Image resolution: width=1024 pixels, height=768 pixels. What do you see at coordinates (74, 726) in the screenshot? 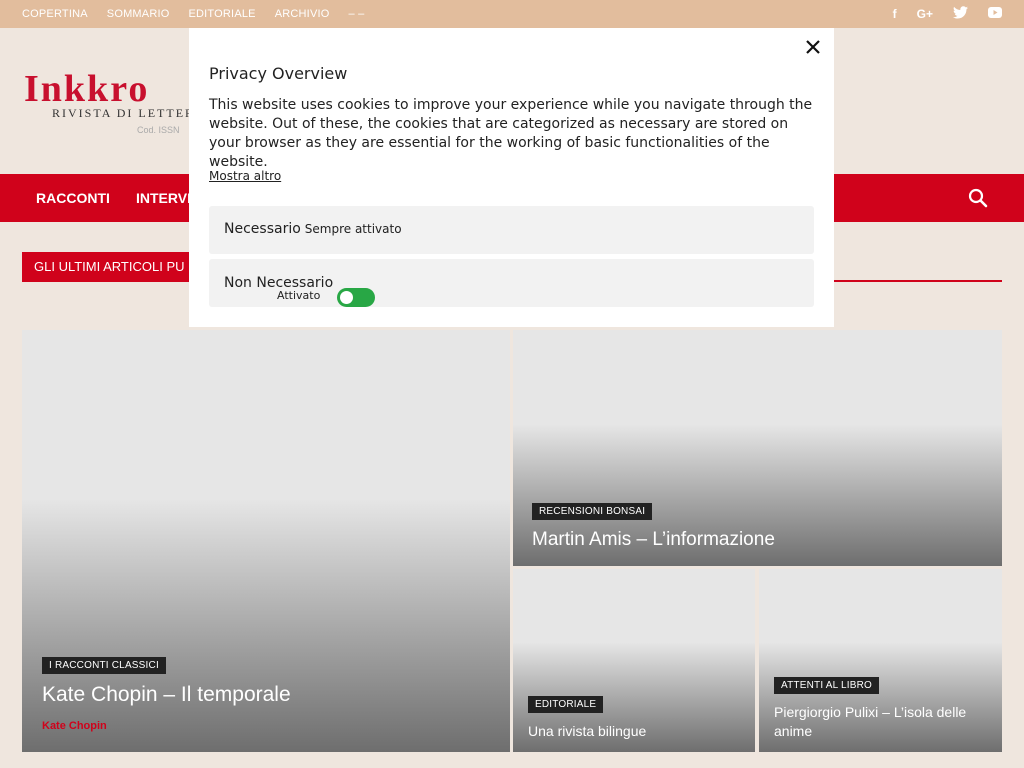
I see `tile-author: Kate Chopin` at bounding box center [74, 726].